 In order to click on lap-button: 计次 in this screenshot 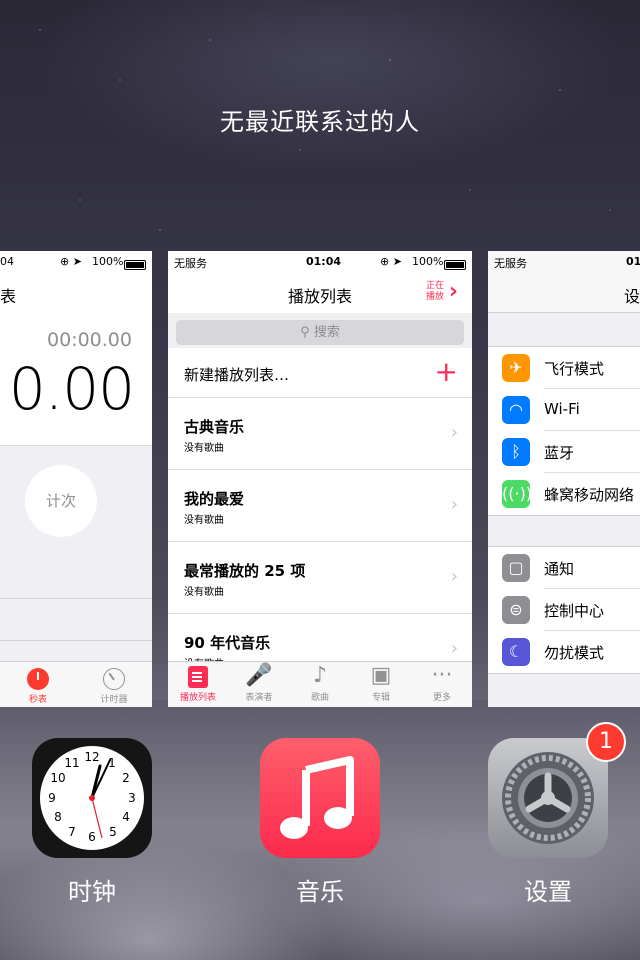, I will do `click(61, 501)`.